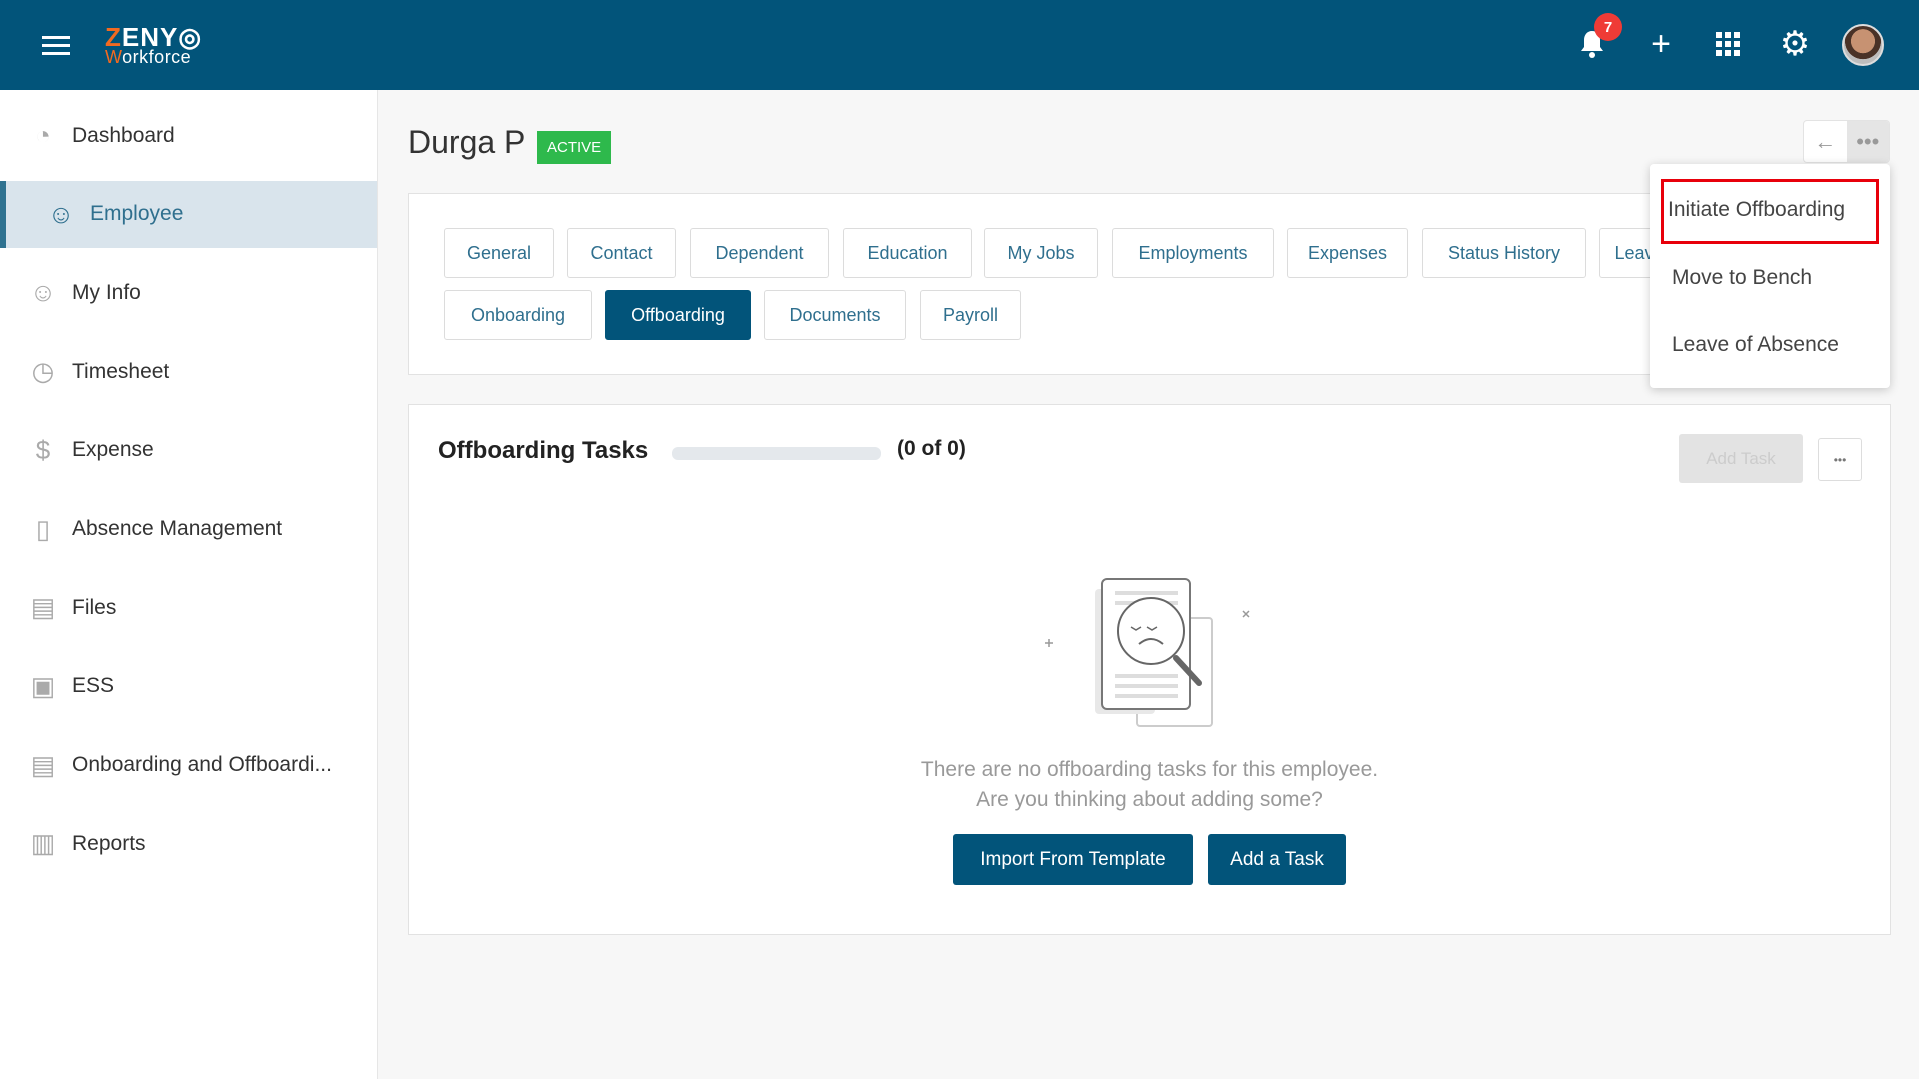 The width and height of the screenshot is (1919, 1079). I want to click on file-icon: ▤, so click(43, 607).